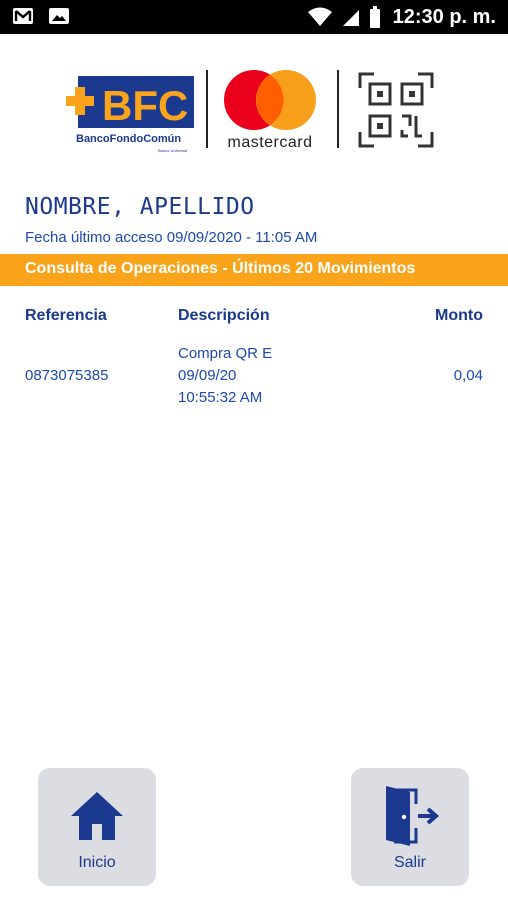 This screenshot has height=900, width=508. What do you see at coordinates (270, 111) in the screenshot?
I see `mastercard-logo: mastercard` at bounding box center [270, 111].